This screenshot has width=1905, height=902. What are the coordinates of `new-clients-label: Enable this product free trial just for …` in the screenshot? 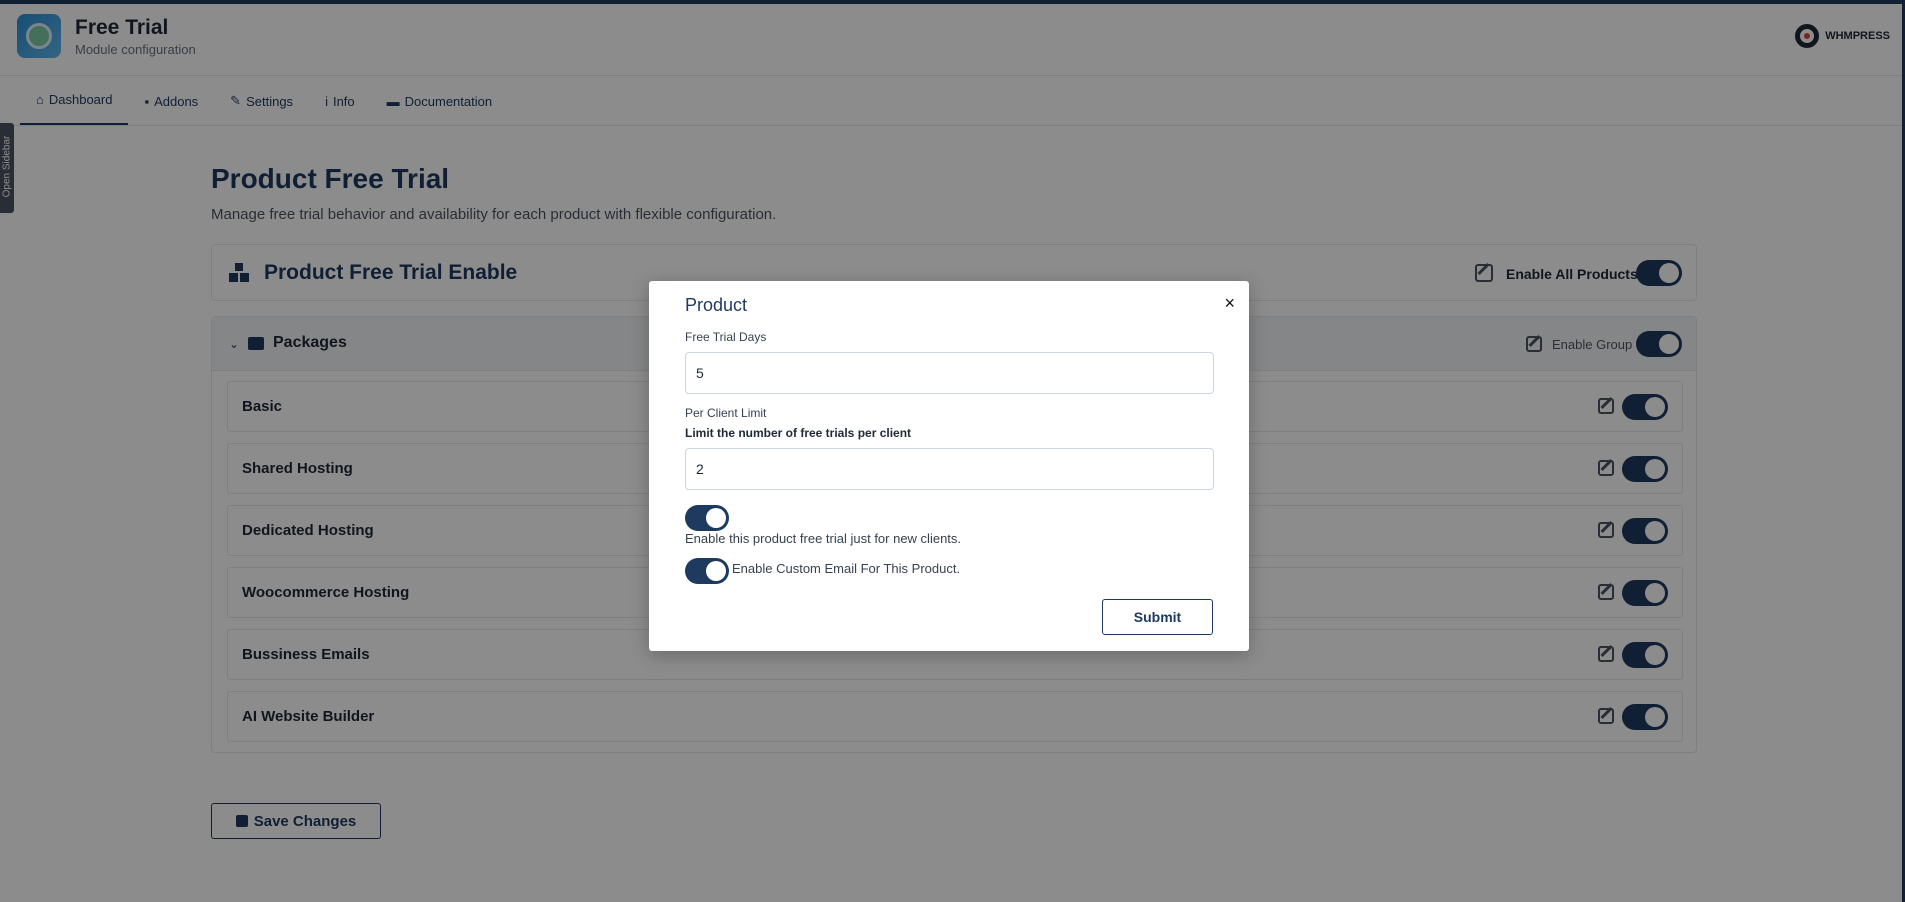 It's located at (823, 538).